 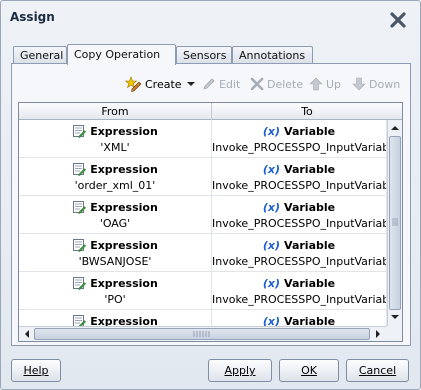 What do you see at coordinates (395, 128) in the screenshot?
I see `scroll-up-icon` at bounding box center [395, 128].